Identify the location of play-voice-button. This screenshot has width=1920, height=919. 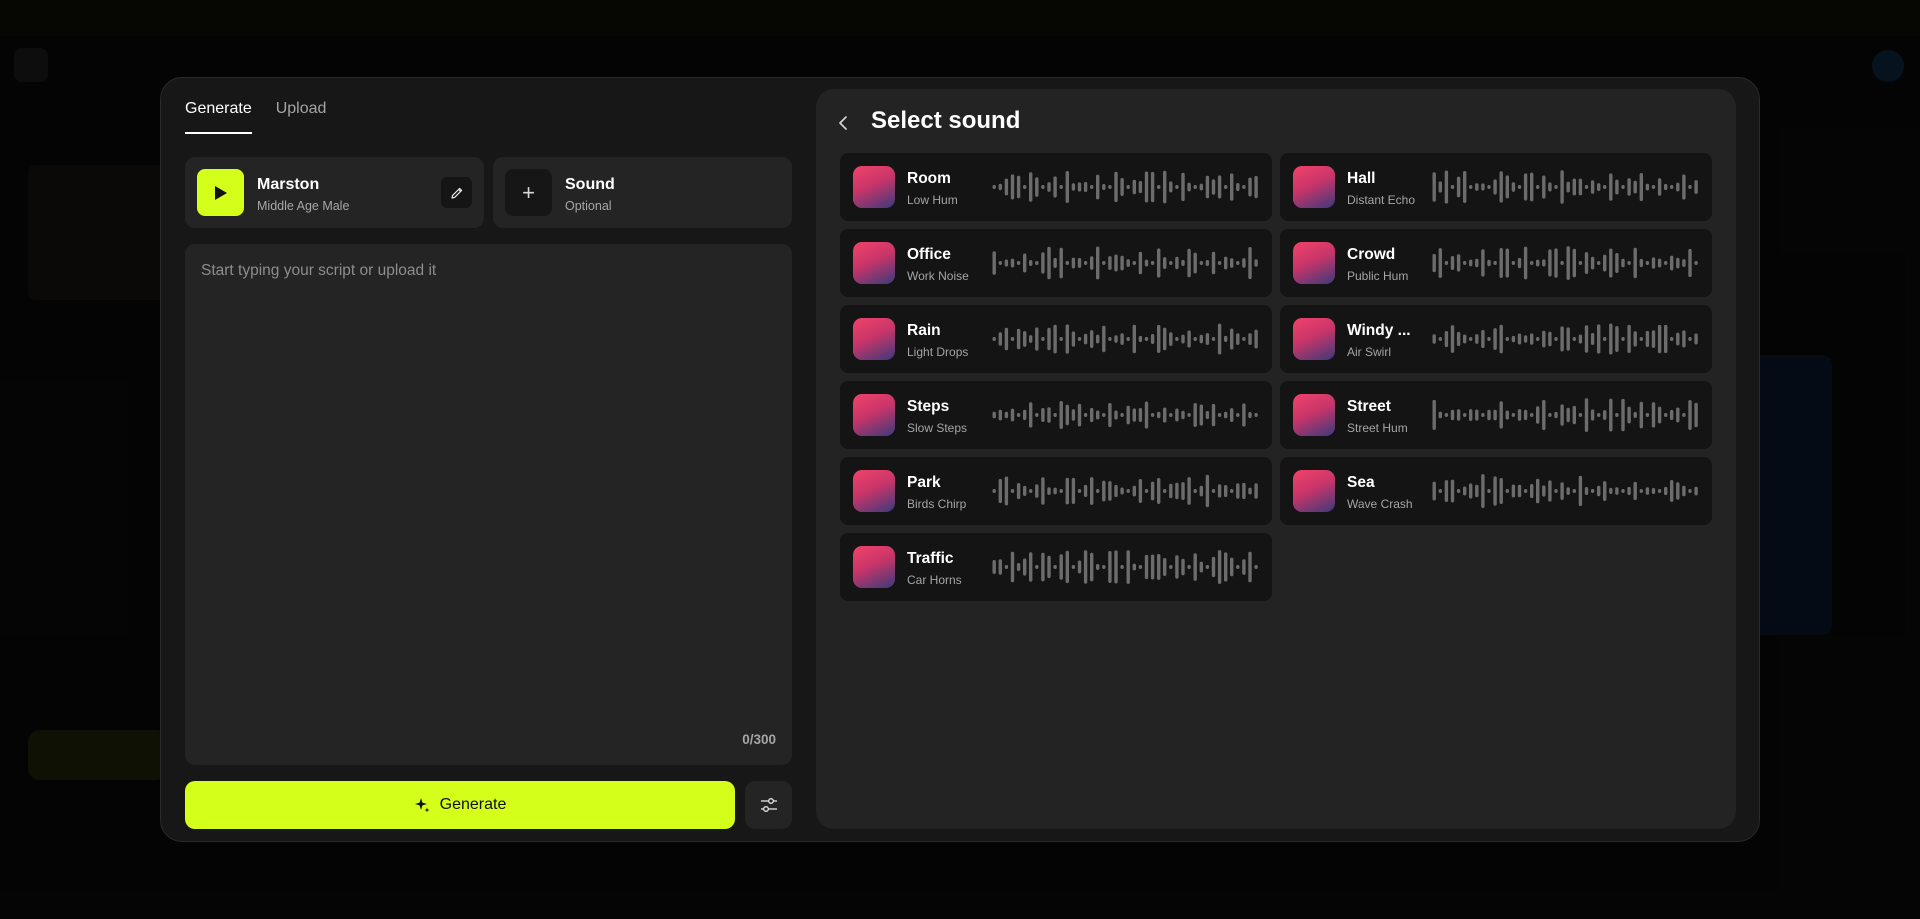
(220, 192).